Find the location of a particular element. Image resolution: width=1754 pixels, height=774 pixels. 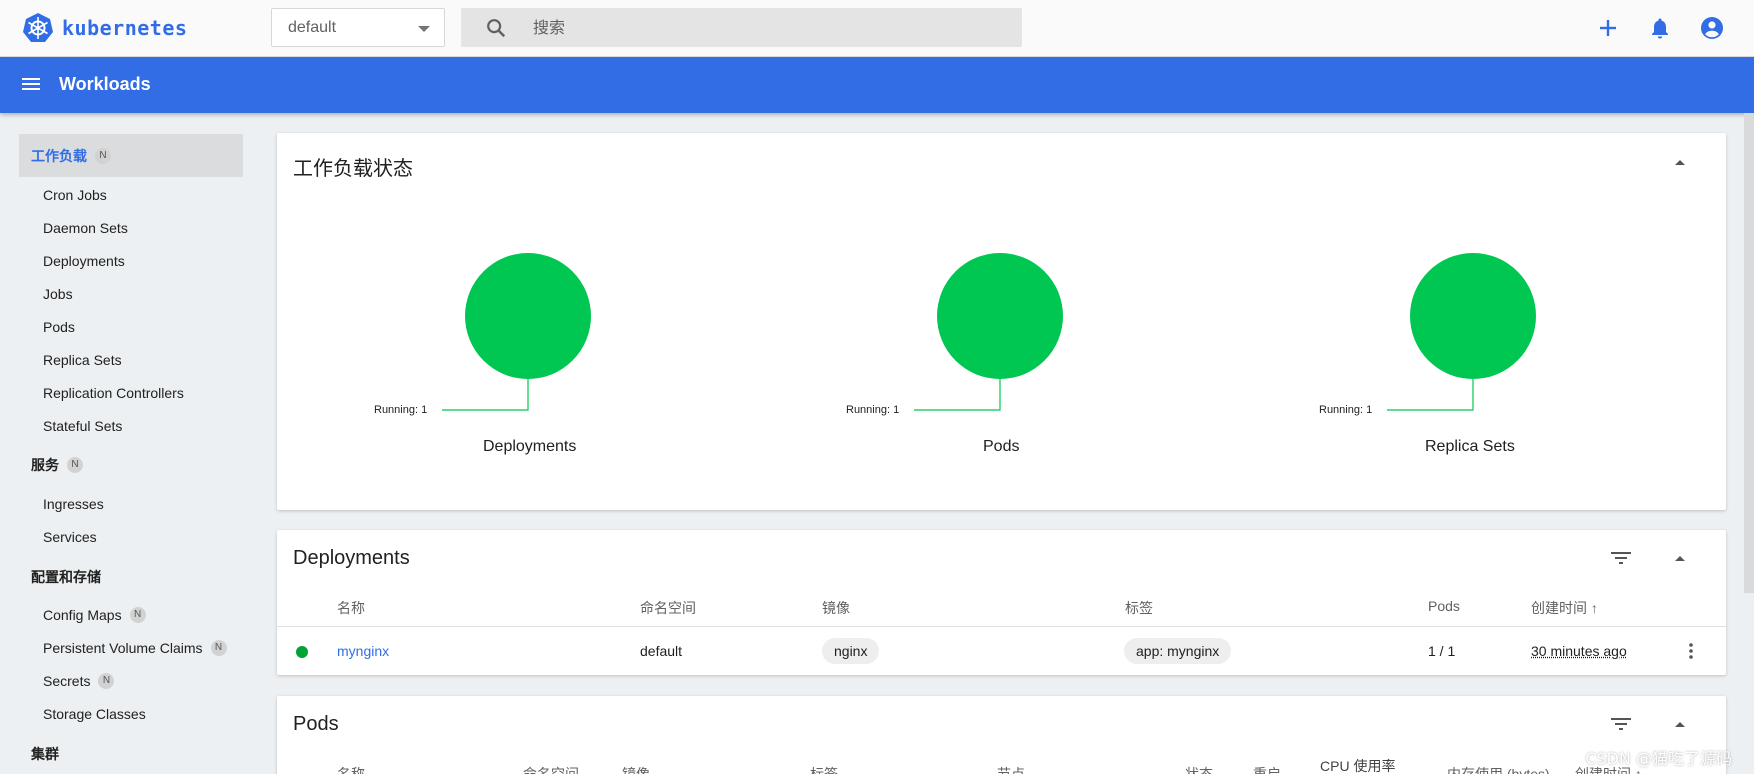

card-title: Pods is located at coordinates (316, 724).